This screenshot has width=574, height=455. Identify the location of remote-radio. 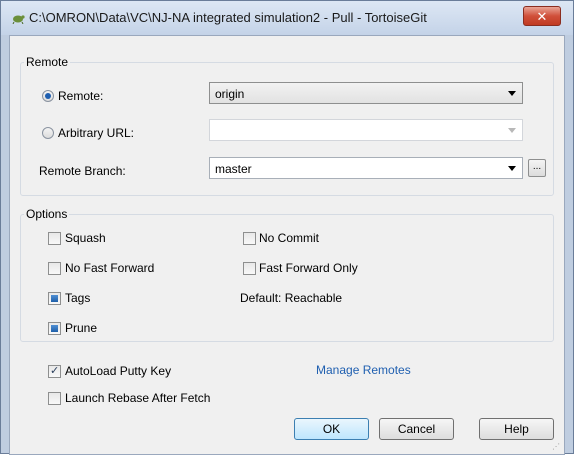
(48, 96).